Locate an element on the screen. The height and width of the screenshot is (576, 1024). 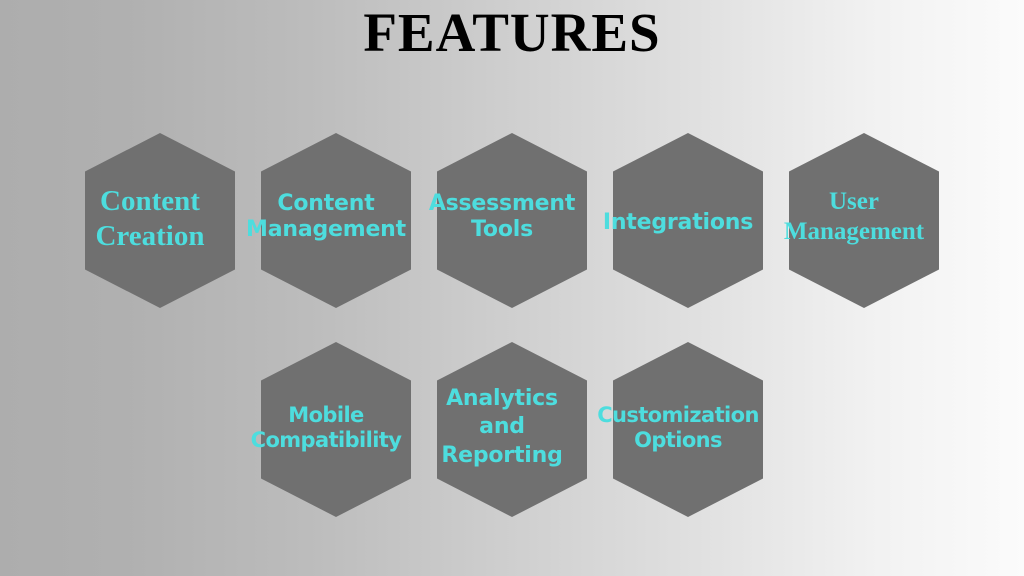
feature-hexagon-content-creation: Content Creation is located at coordinates (160, 220).